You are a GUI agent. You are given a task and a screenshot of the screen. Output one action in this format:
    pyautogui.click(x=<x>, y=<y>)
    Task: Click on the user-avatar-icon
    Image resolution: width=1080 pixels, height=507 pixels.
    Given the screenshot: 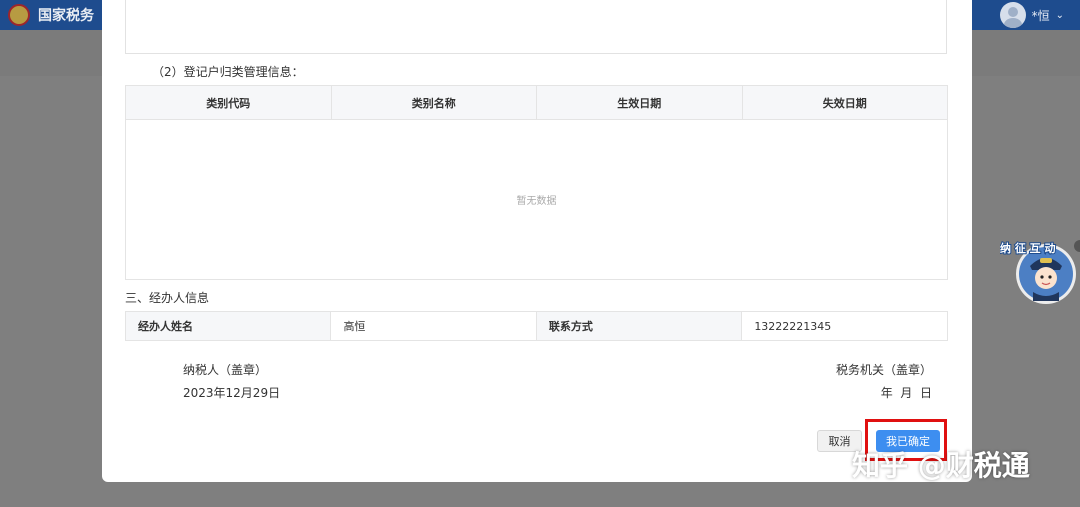 What is the action you would take?
    pyautogui.click(x=1012, y=15)
    